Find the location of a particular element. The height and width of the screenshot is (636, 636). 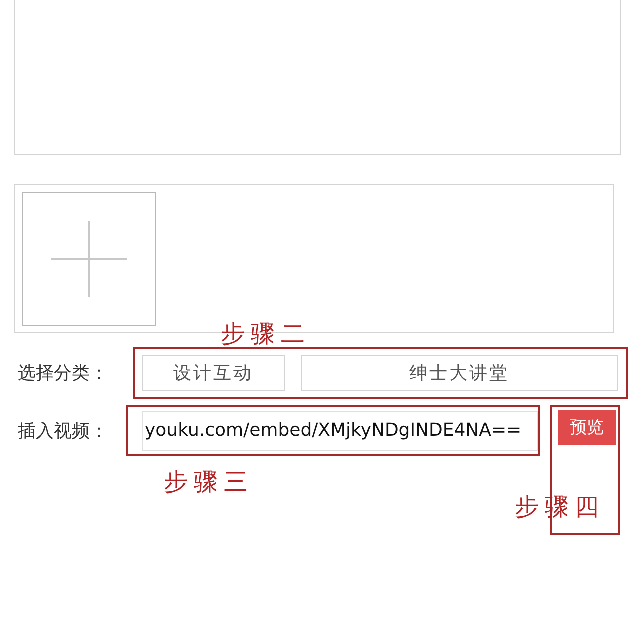

step-annotation: 步骤二 is located at coordinates (266, 334).